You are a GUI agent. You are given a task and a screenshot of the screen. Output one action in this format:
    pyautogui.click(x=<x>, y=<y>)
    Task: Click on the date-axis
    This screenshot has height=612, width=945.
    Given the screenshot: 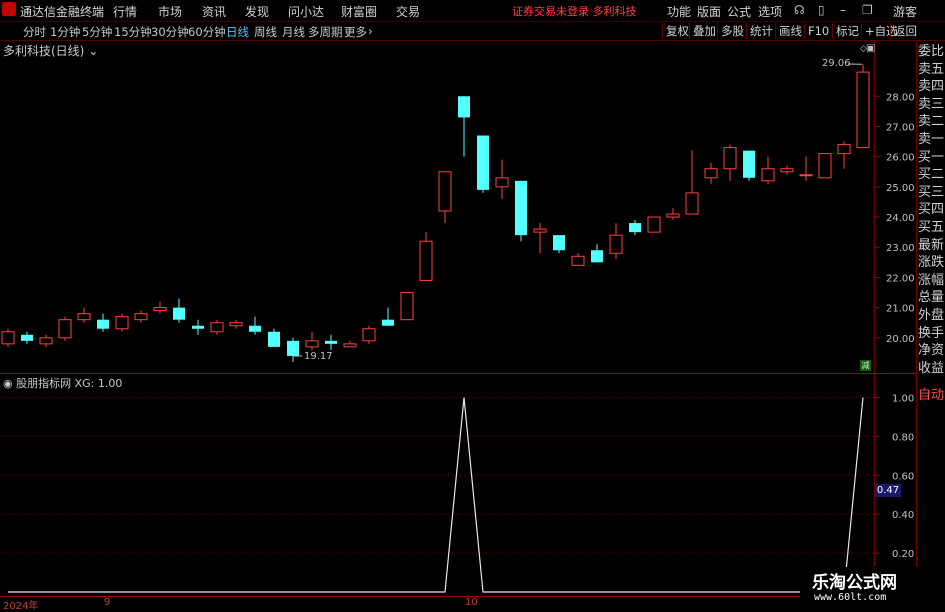 What is the action you would take?
    pyautogui.click(x=458, y=603)
    